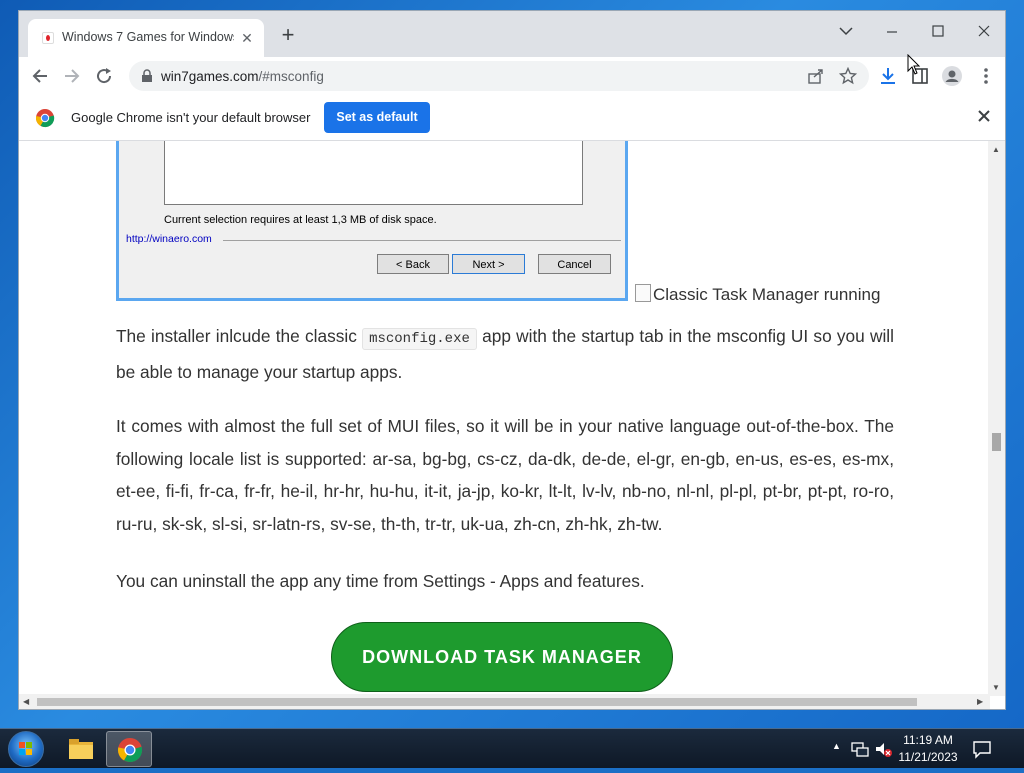  What do you see at coordinates (377, 117) in the screenshot?
I see `set-as-default-button: Set as default` at bounding box center [377, 117].